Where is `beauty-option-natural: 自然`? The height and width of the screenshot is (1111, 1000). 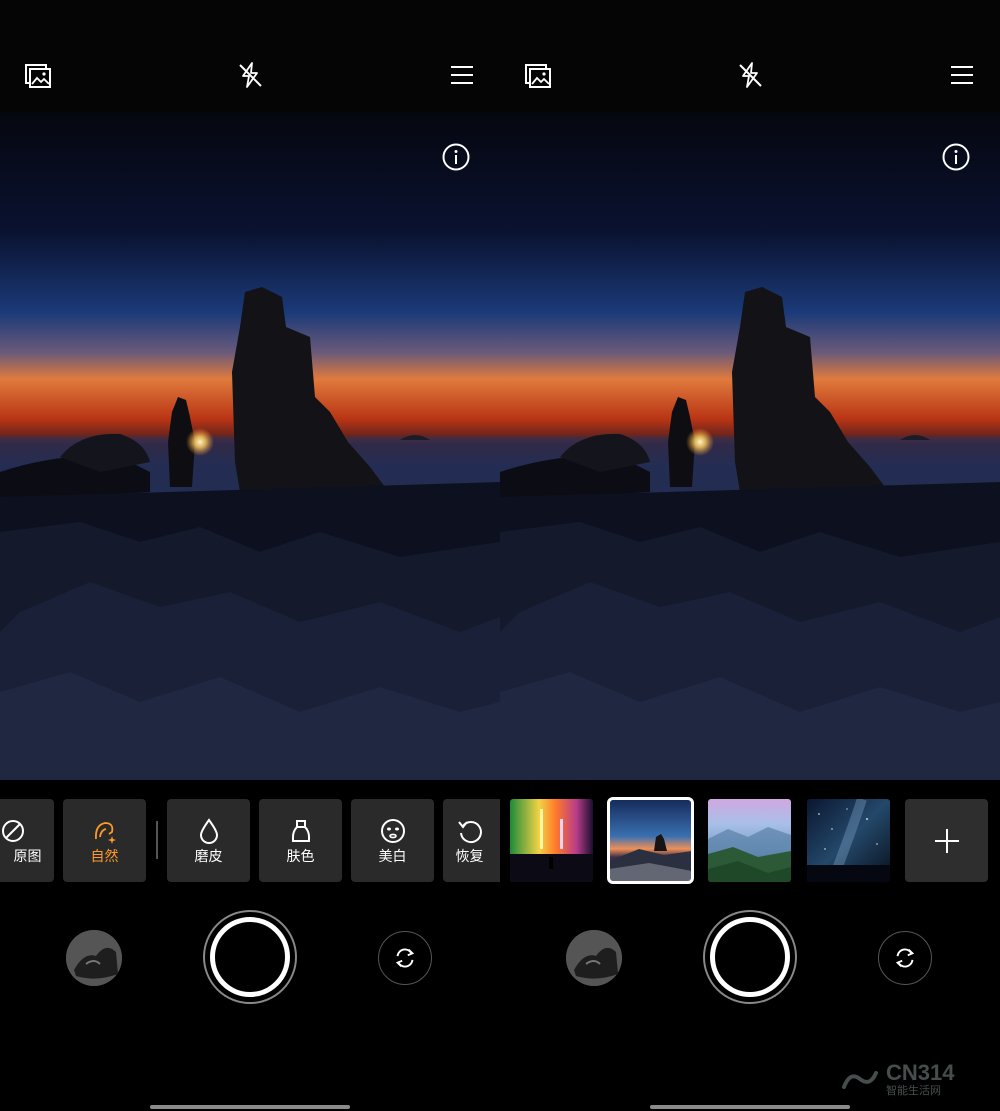 beauty-option-natural: 自然 is located at coordinates (104, 840).